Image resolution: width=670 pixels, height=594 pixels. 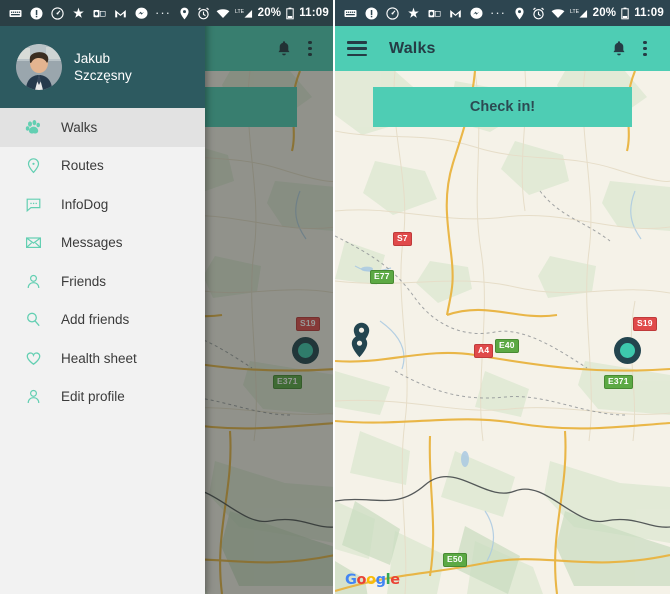 I want to click on road-shield-e77: E77, so click(x=382, y=277).